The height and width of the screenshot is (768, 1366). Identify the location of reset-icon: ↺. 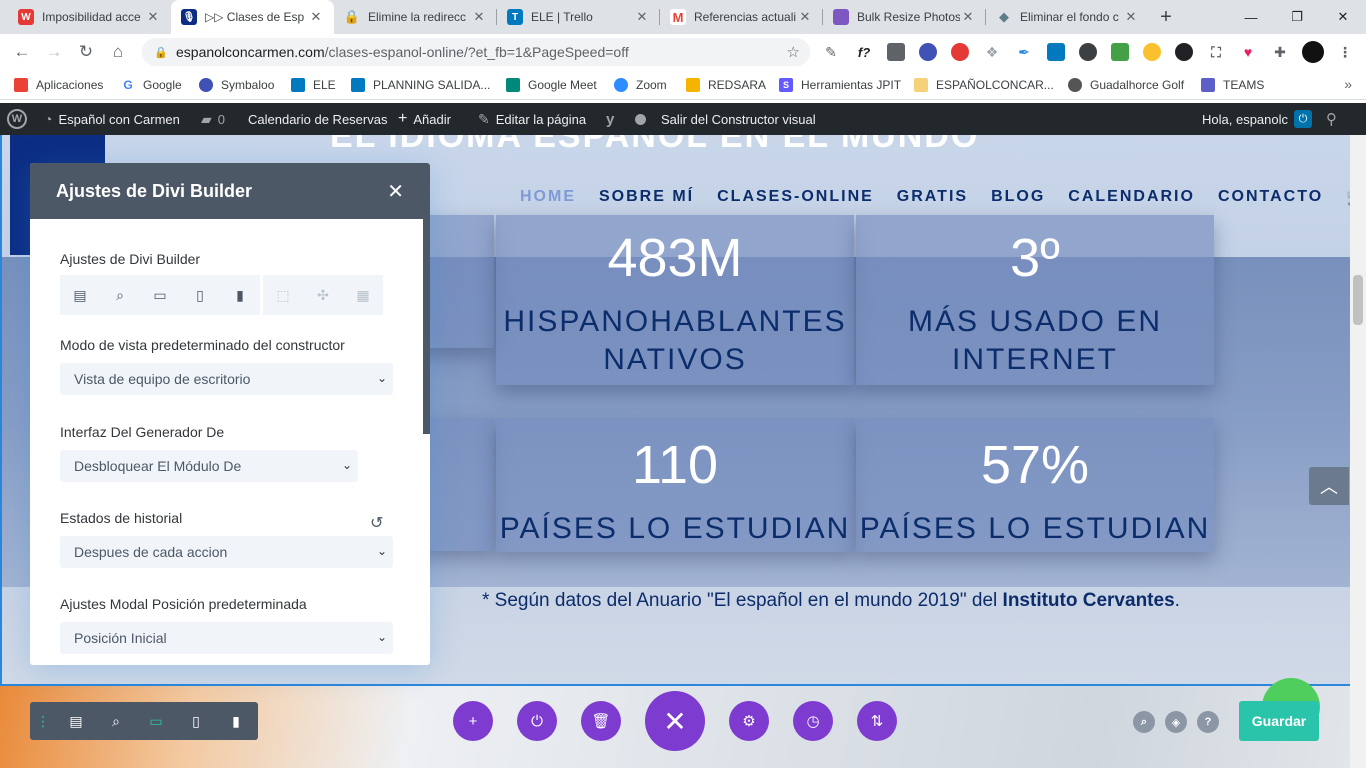
(376, 523).